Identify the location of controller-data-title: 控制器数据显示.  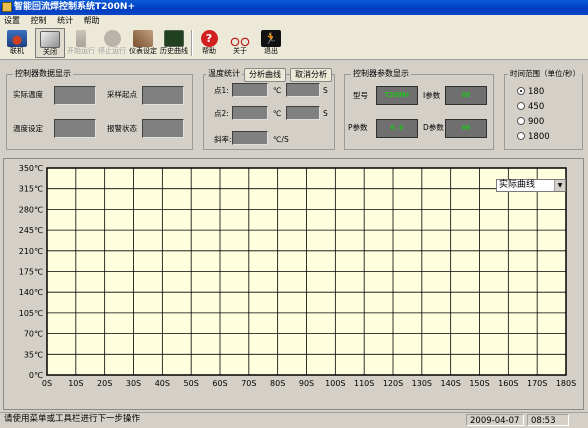
(43, 74).